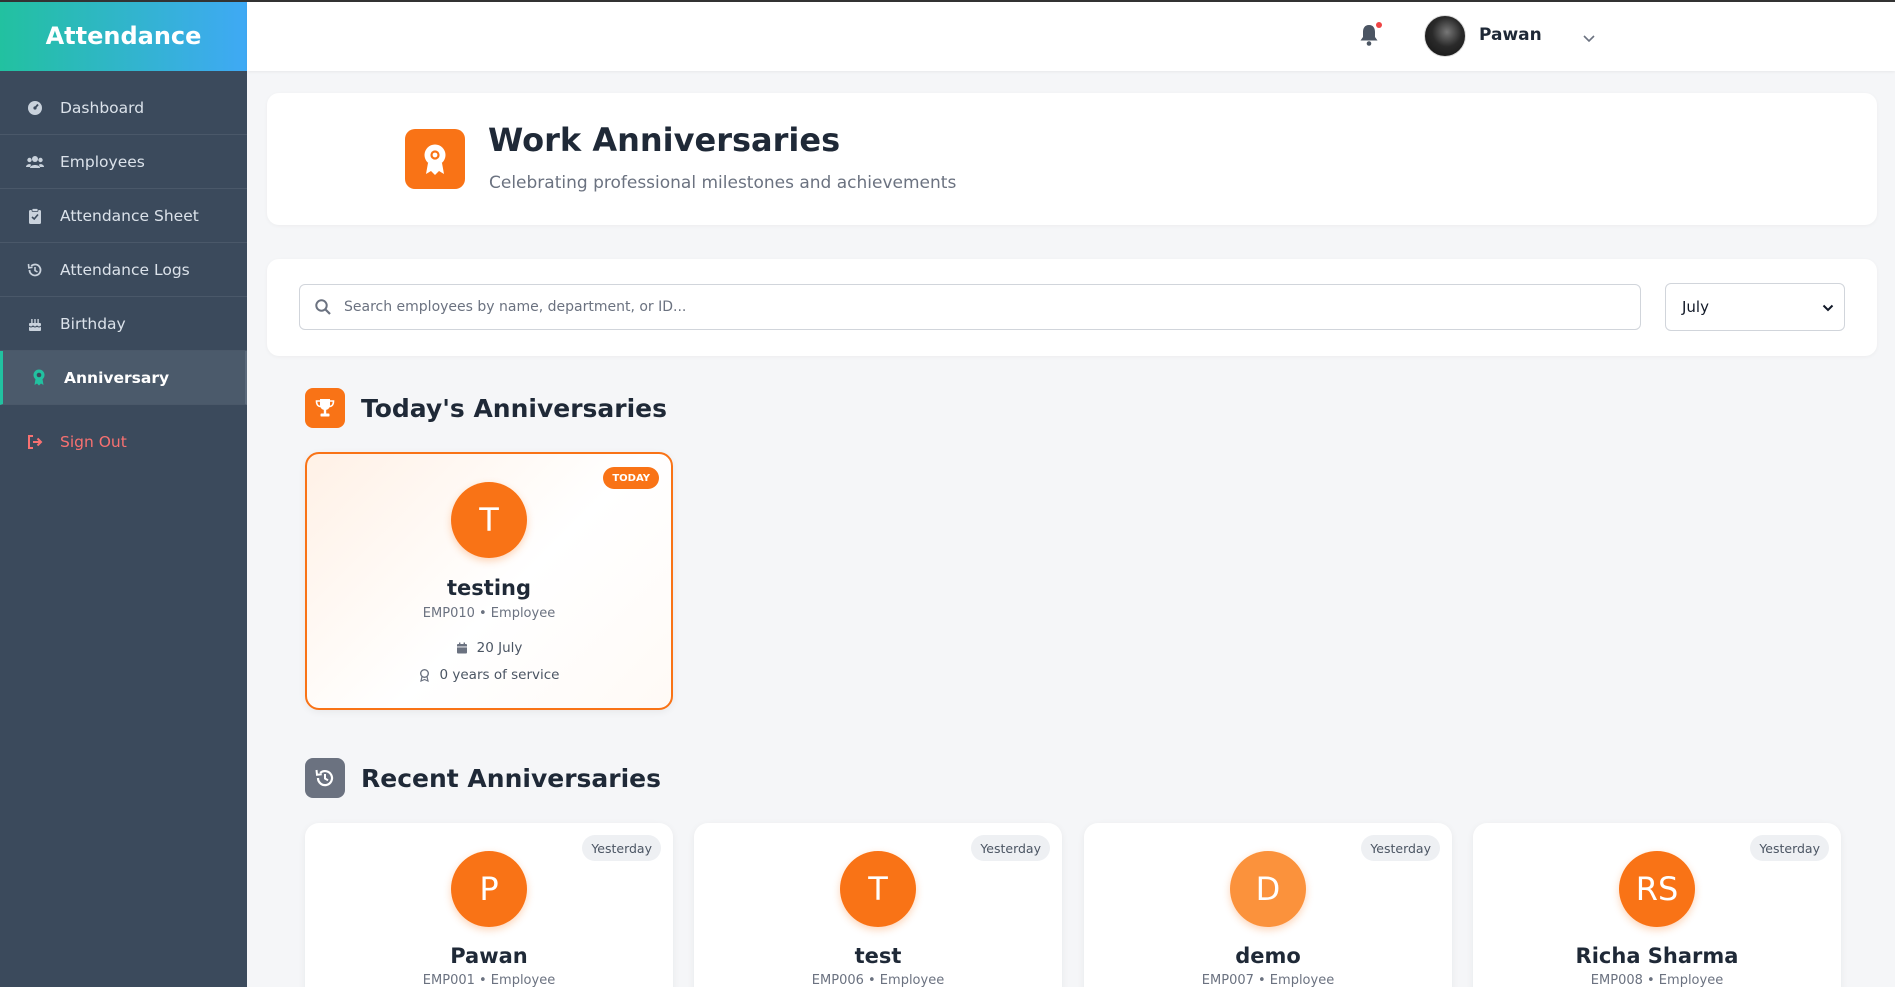 The width and height of the screenshot is (1895, 987). I want to click on cake-icon, so click(35, 324).